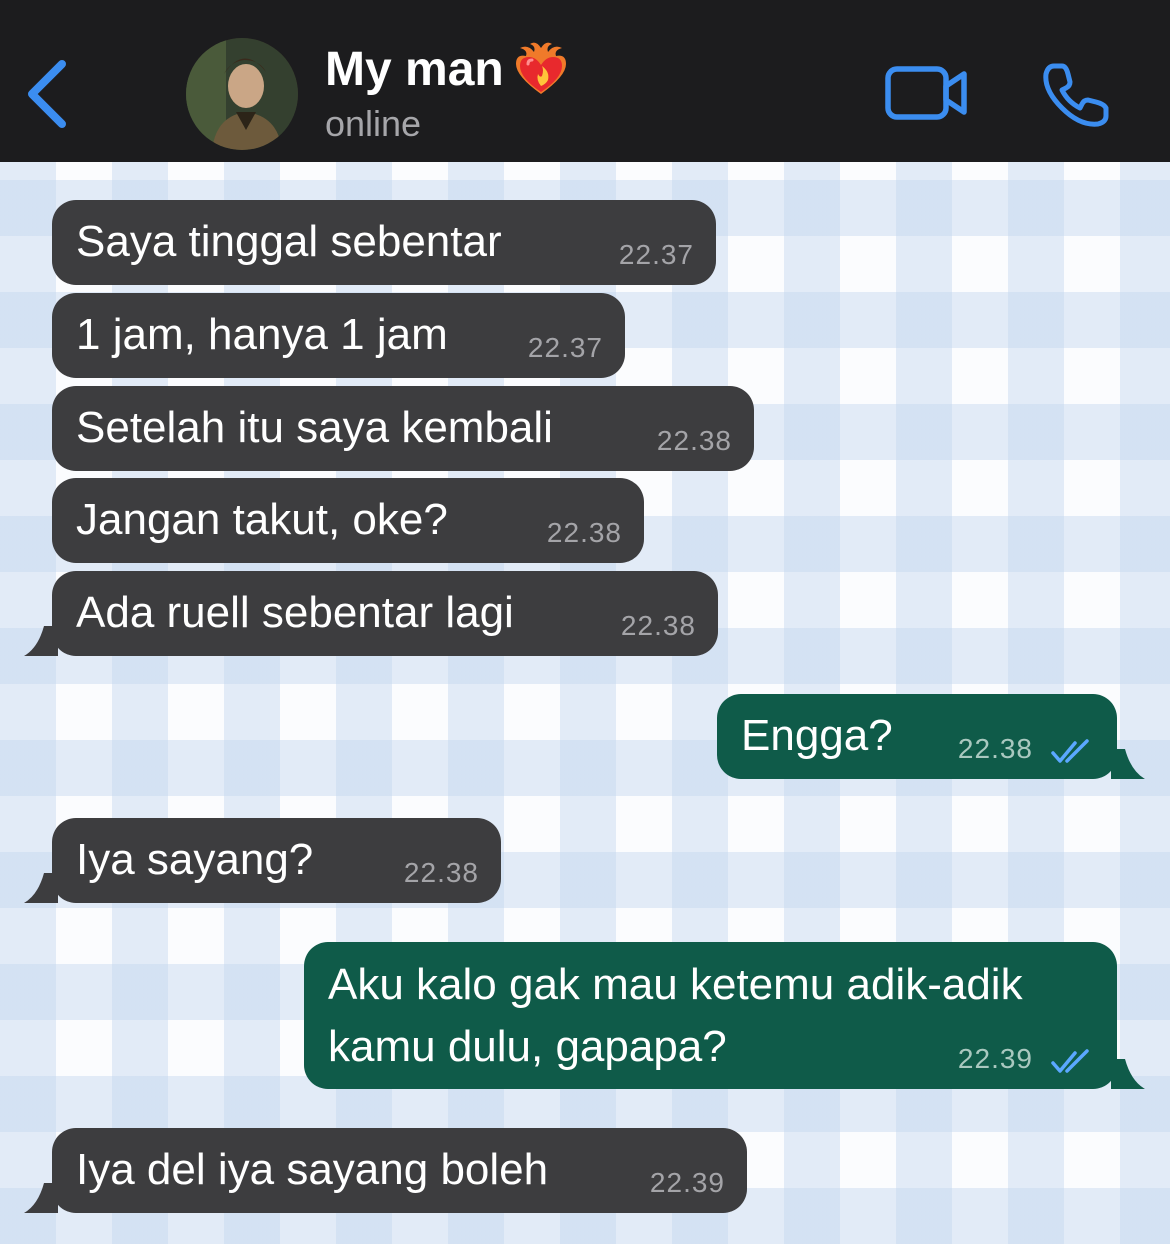 The height and width of the screenshot is (1244, 1170). I want to click on message-bubble-incoming: Iya sayang? 22.38, so click(262, 860).